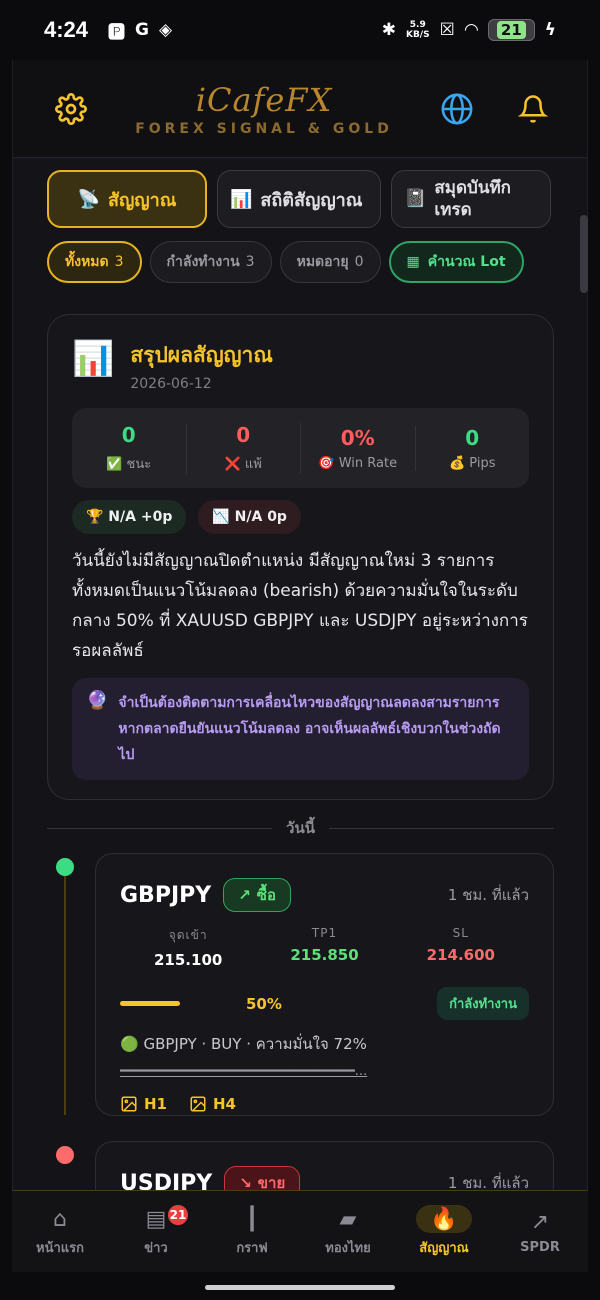 The width and height of the screenshot is (600, 1300). I want to click on chart-h1-label: H1, so click(155, 1104).